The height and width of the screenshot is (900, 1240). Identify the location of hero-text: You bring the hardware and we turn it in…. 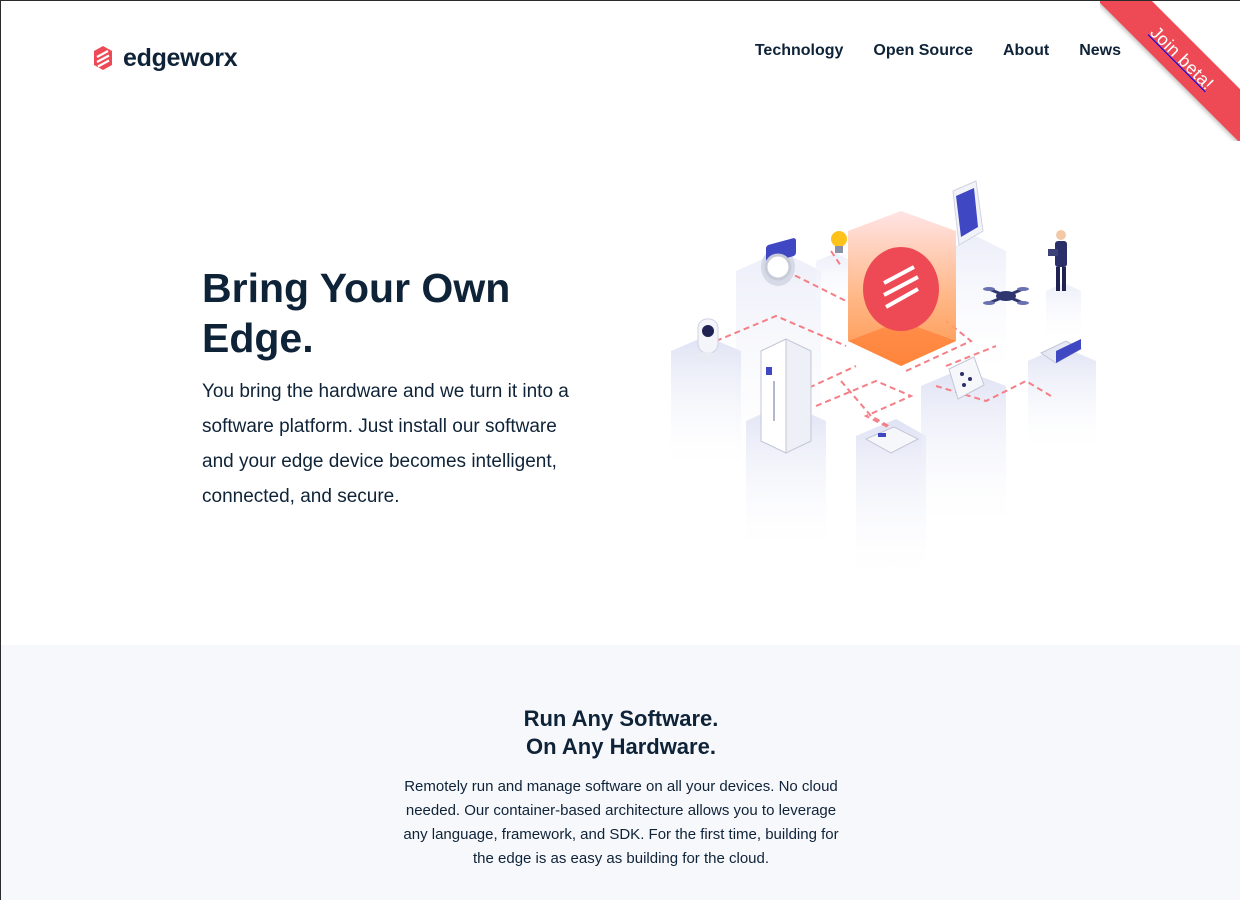
(385, 444).